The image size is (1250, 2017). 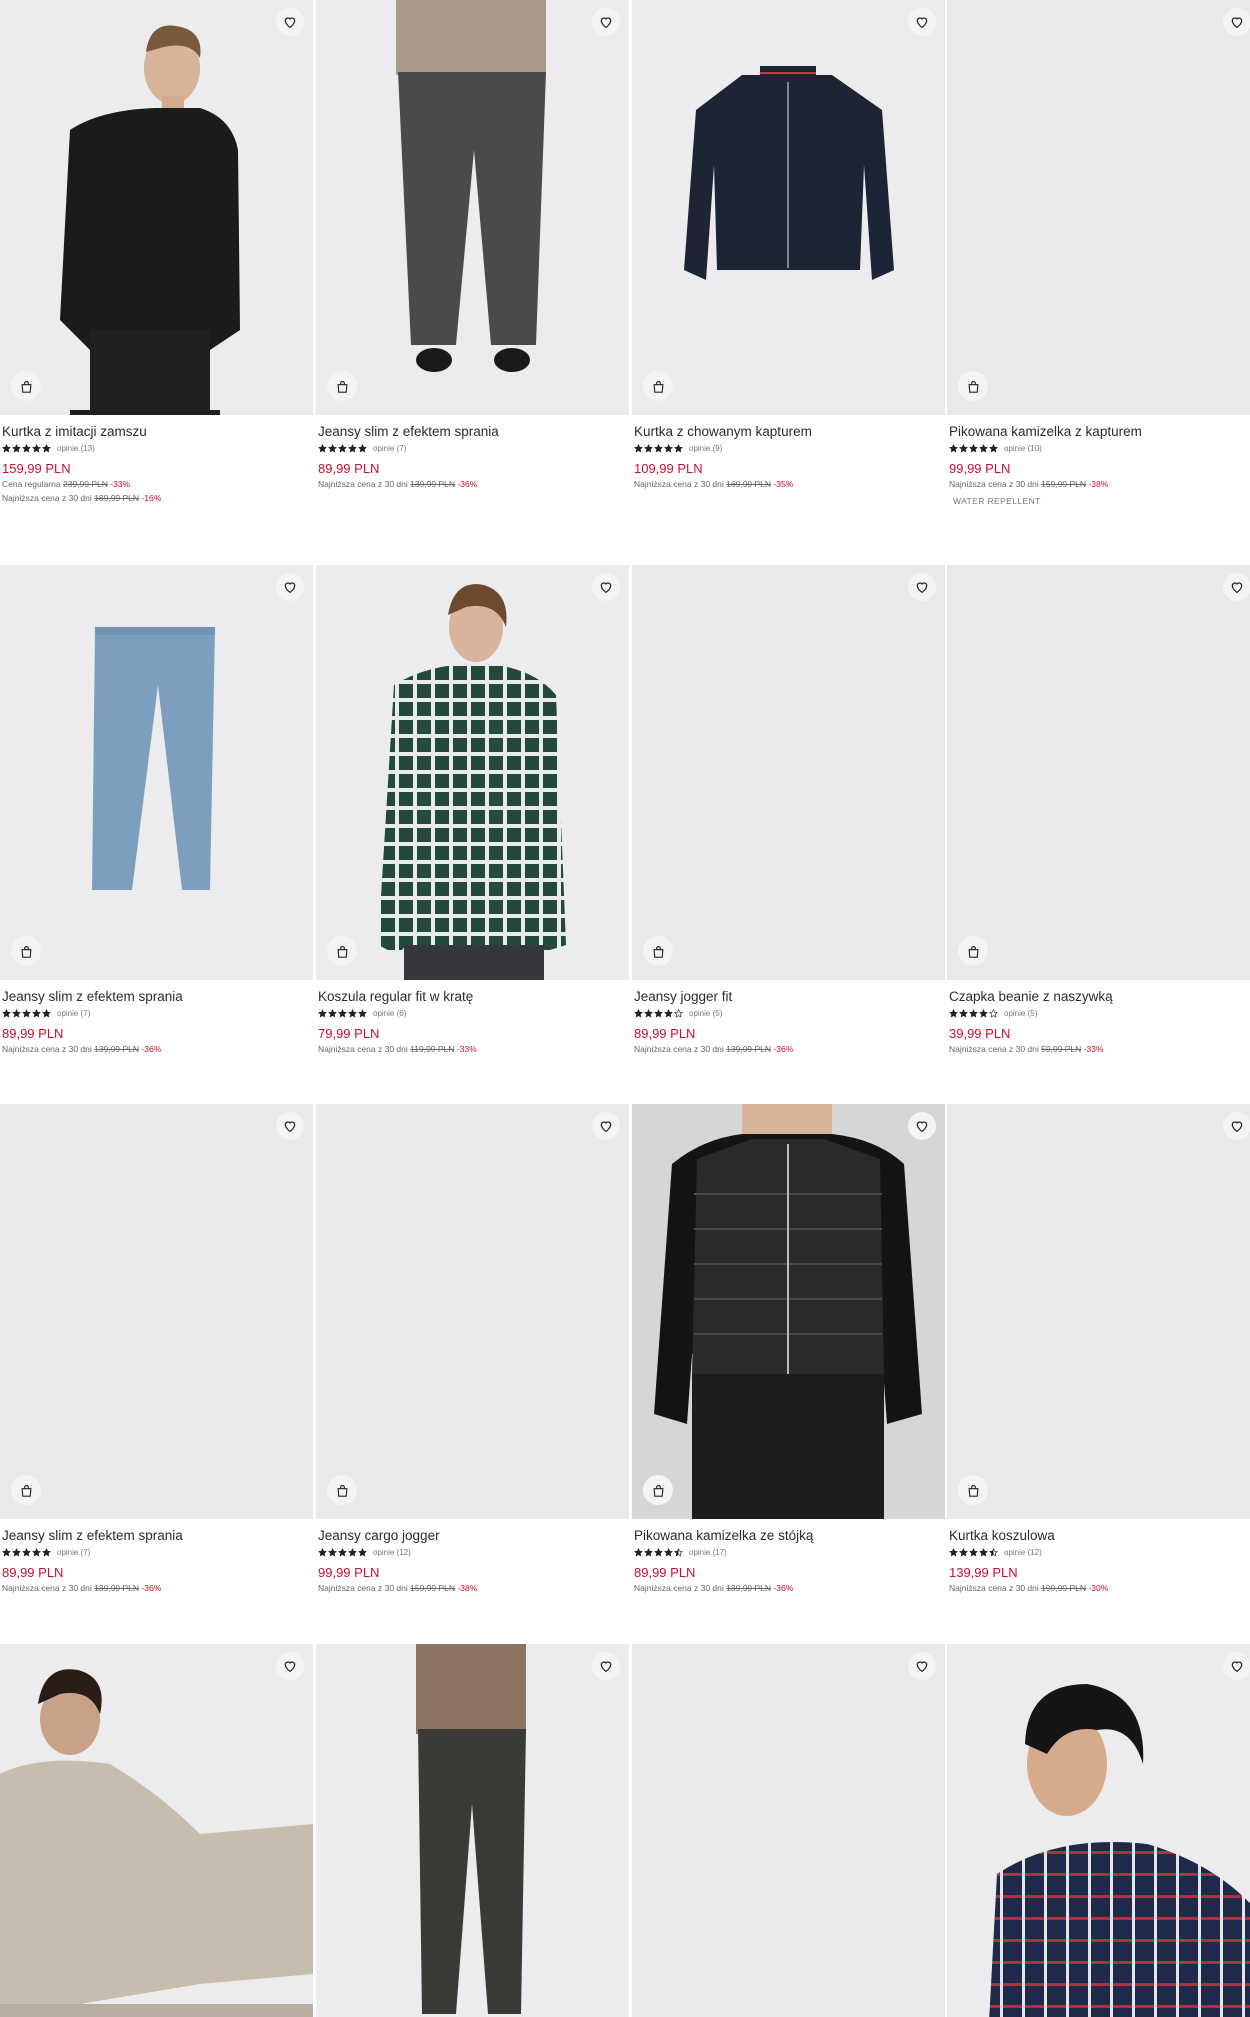 What do you see at coordinates (1099, 996) in the screenshot?
I see `product-name: Czapka beanie z naszywką` at bounding box center [1099, 996].